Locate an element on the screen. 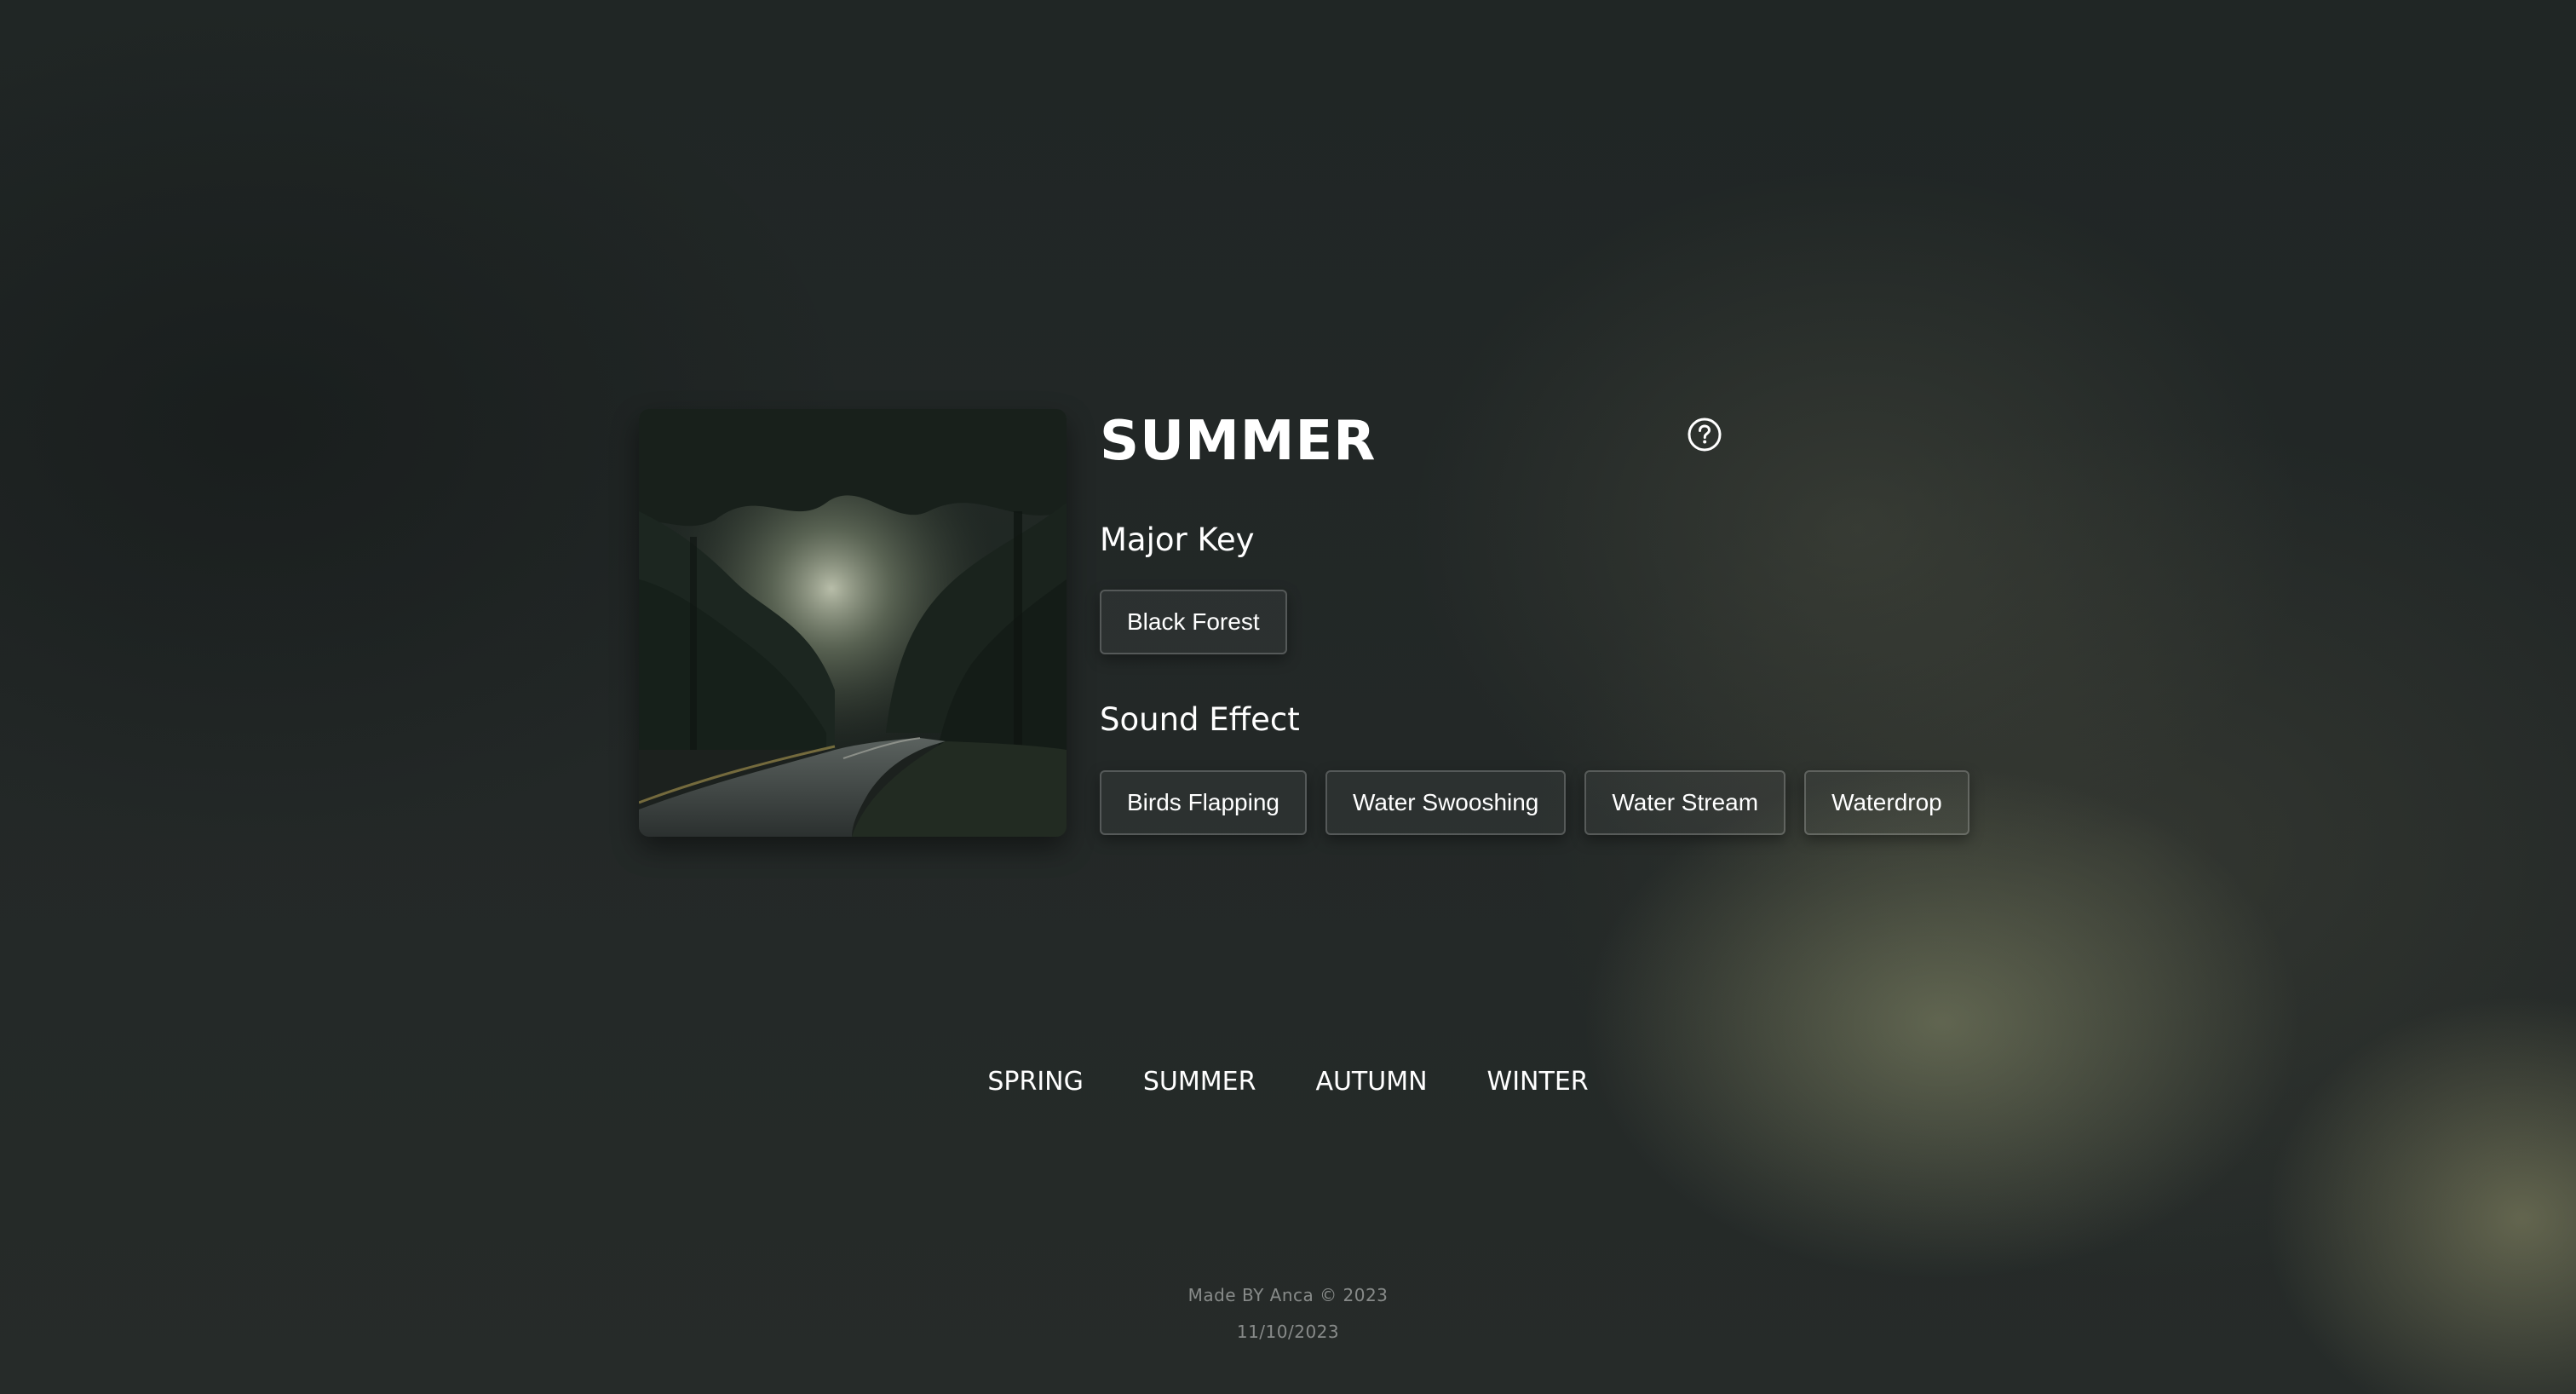  water-swooshing-button: Water Swooshing is located at coordinates (1446, 802).